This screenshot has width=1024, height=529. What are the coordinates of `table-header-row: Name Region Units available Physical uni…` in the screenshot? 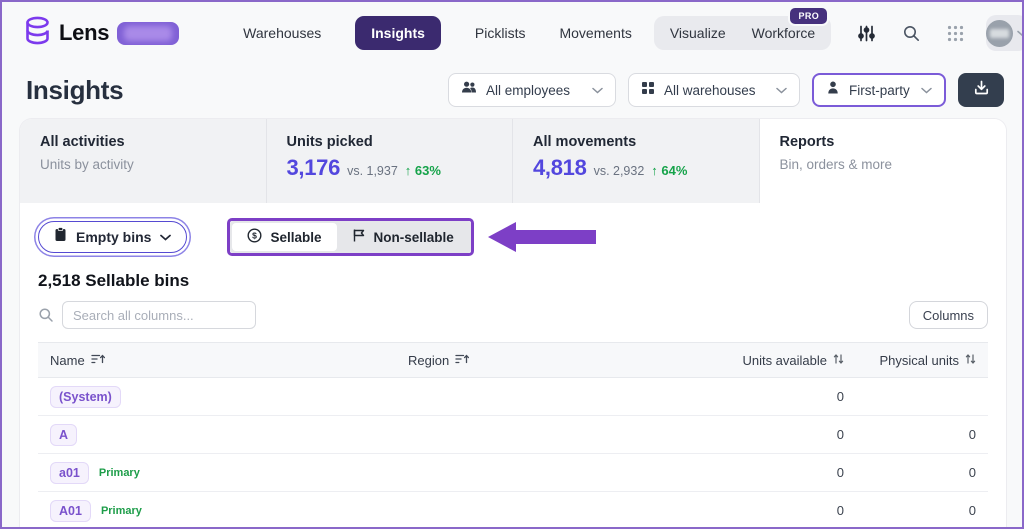 It's located at (513, 360).